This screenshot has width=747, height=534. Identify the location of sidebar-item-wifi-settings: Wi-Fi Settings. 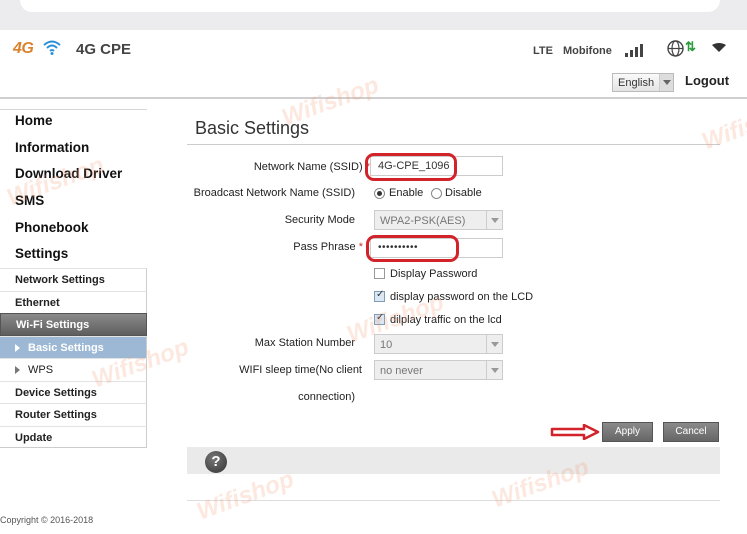
(73, 324).